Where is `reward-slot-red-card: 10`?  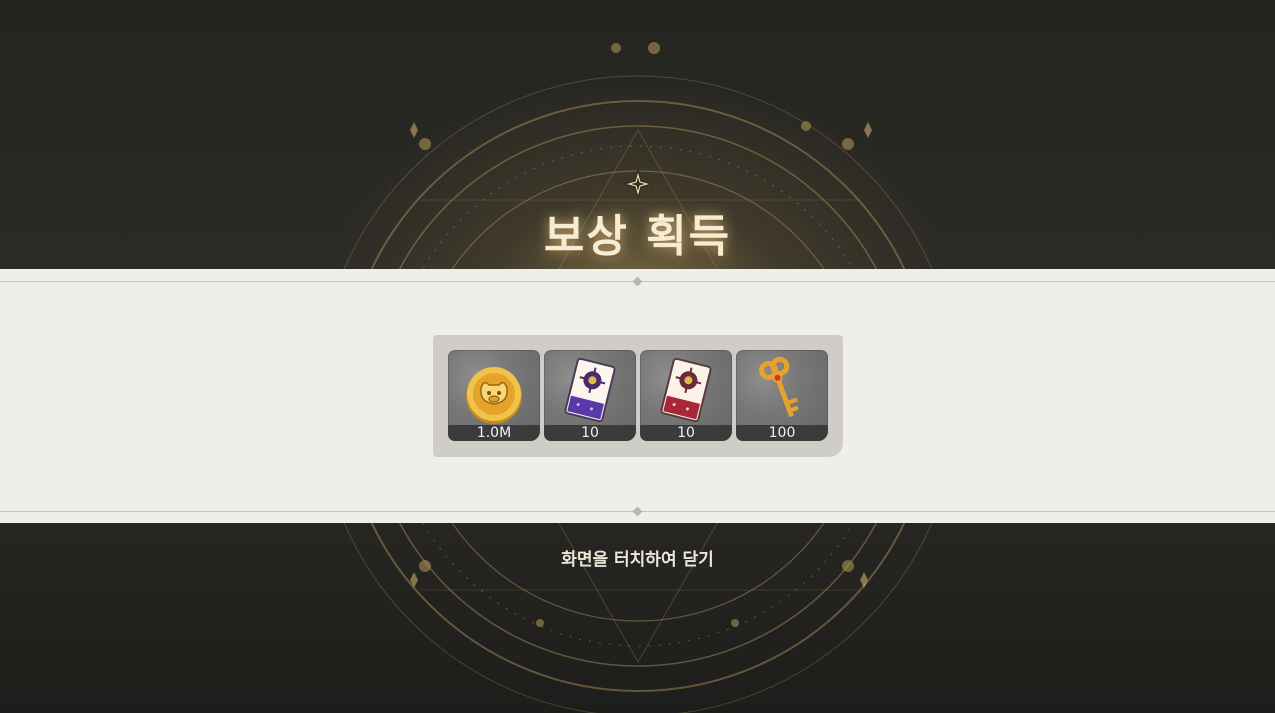 reward-slot-red-card: 10 is located at coordinates (686, 395).